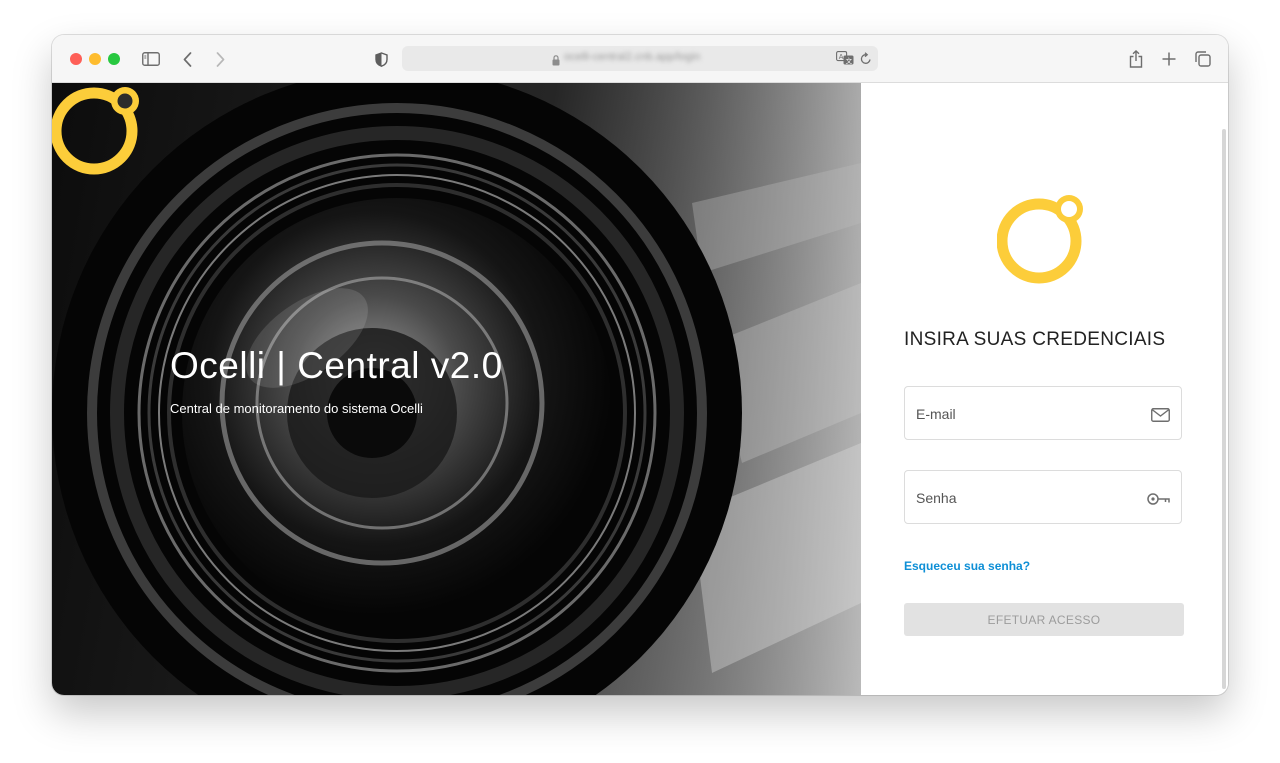 This screenshot has height=763, width=1280. I want to click on password-field: Senha, so click(1043, 497).